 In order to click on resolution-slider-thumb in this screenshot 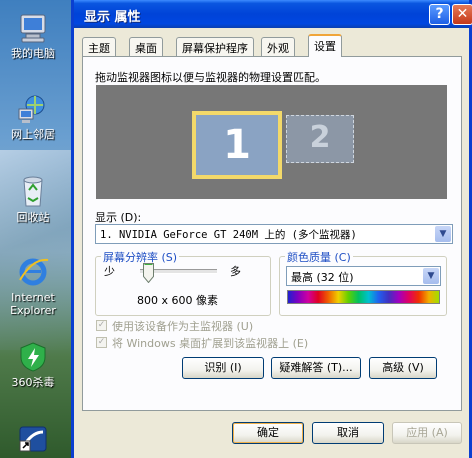, I will do `click(149, 273)`.